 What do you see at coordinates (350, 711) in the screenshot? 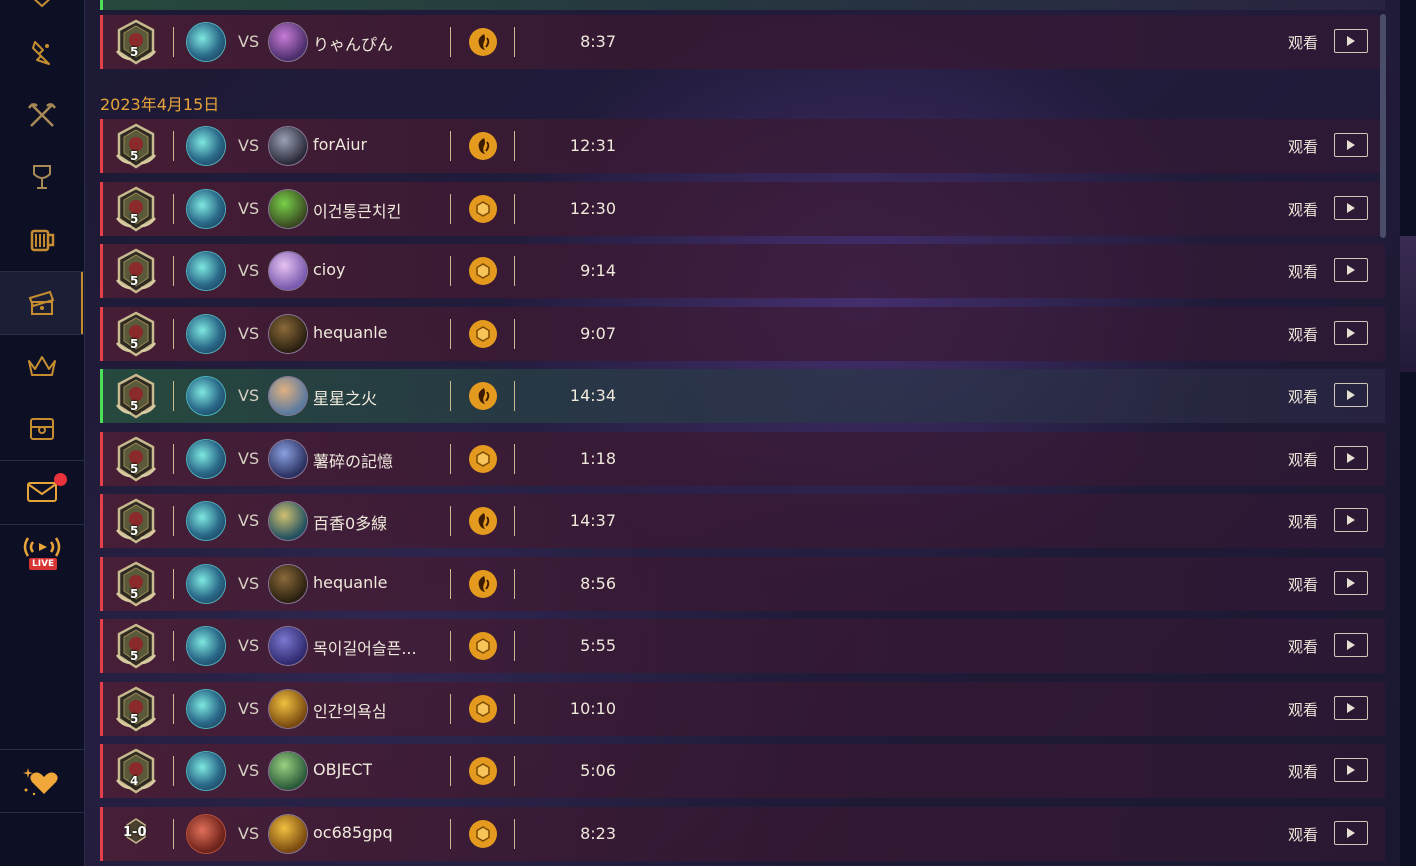
I see `opponent-name: 인간의욕심` at bounding box center [350, 711].